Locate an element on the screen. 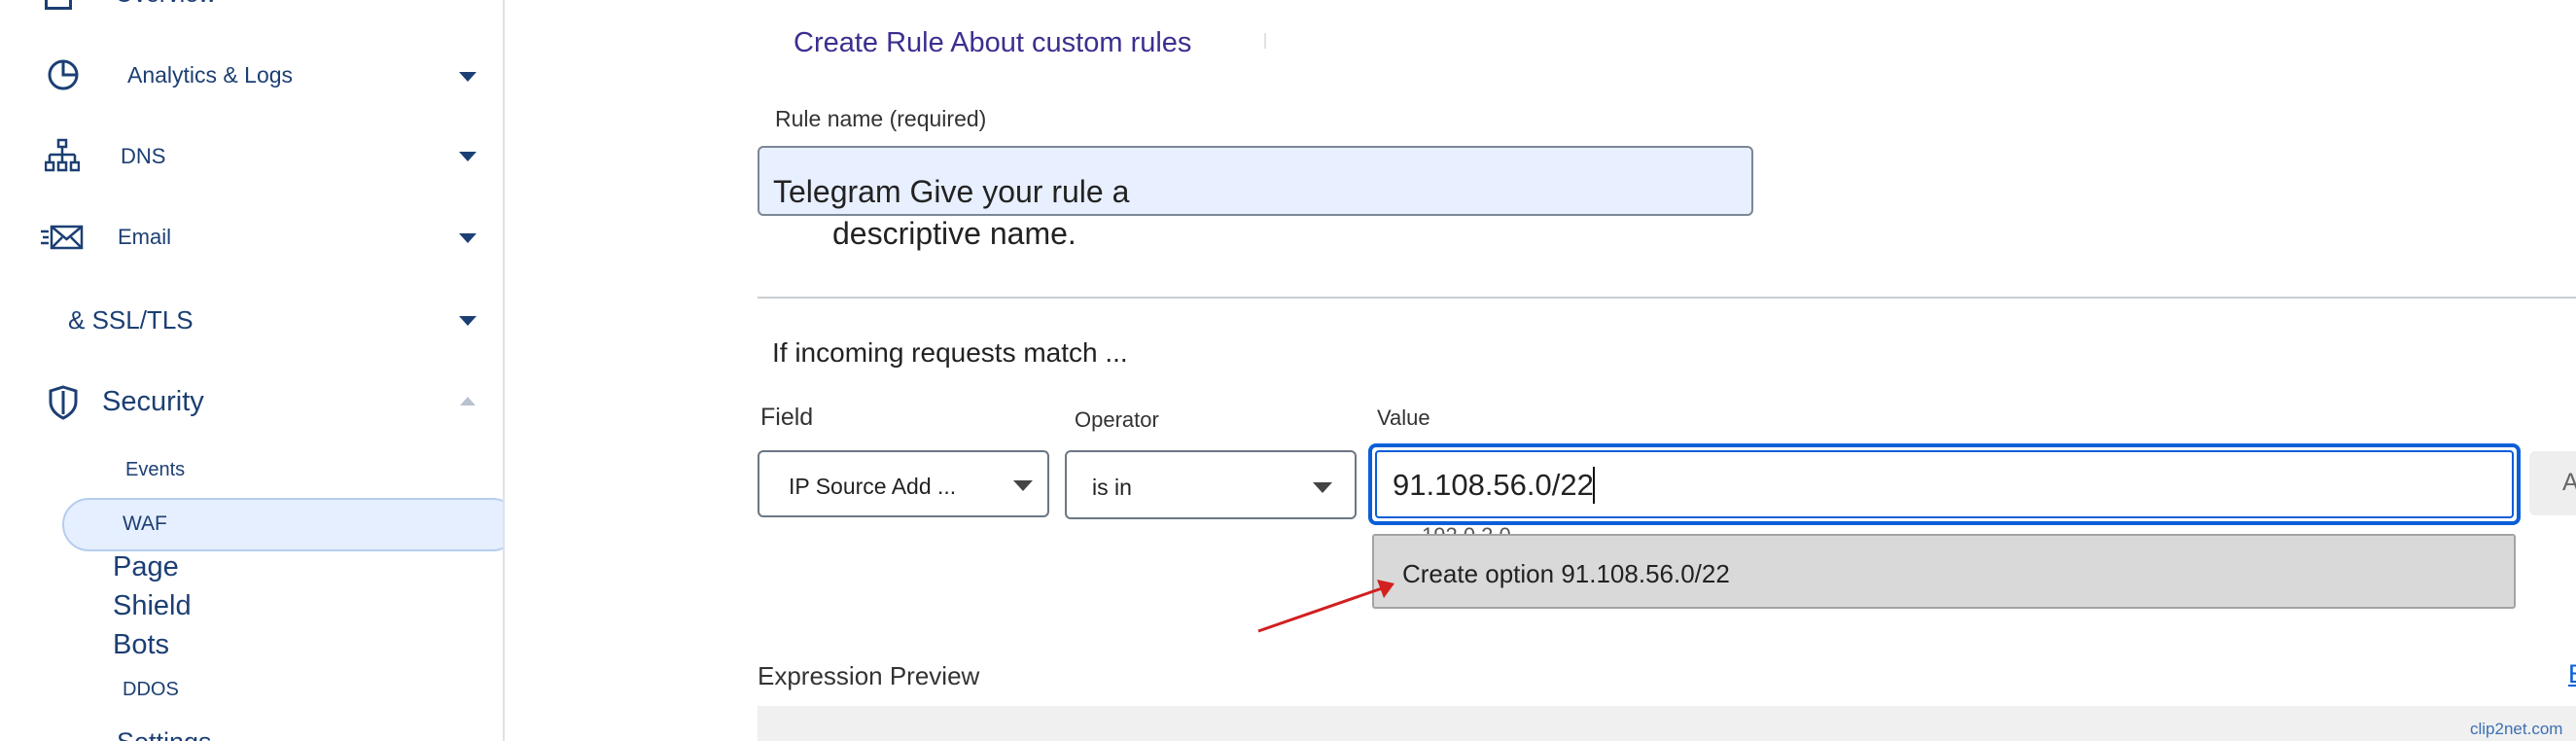 Image resolution: width=2576 pixels, height=741 pixels. sidebar-item-security-label: Security is located at coordinates (153, 401).